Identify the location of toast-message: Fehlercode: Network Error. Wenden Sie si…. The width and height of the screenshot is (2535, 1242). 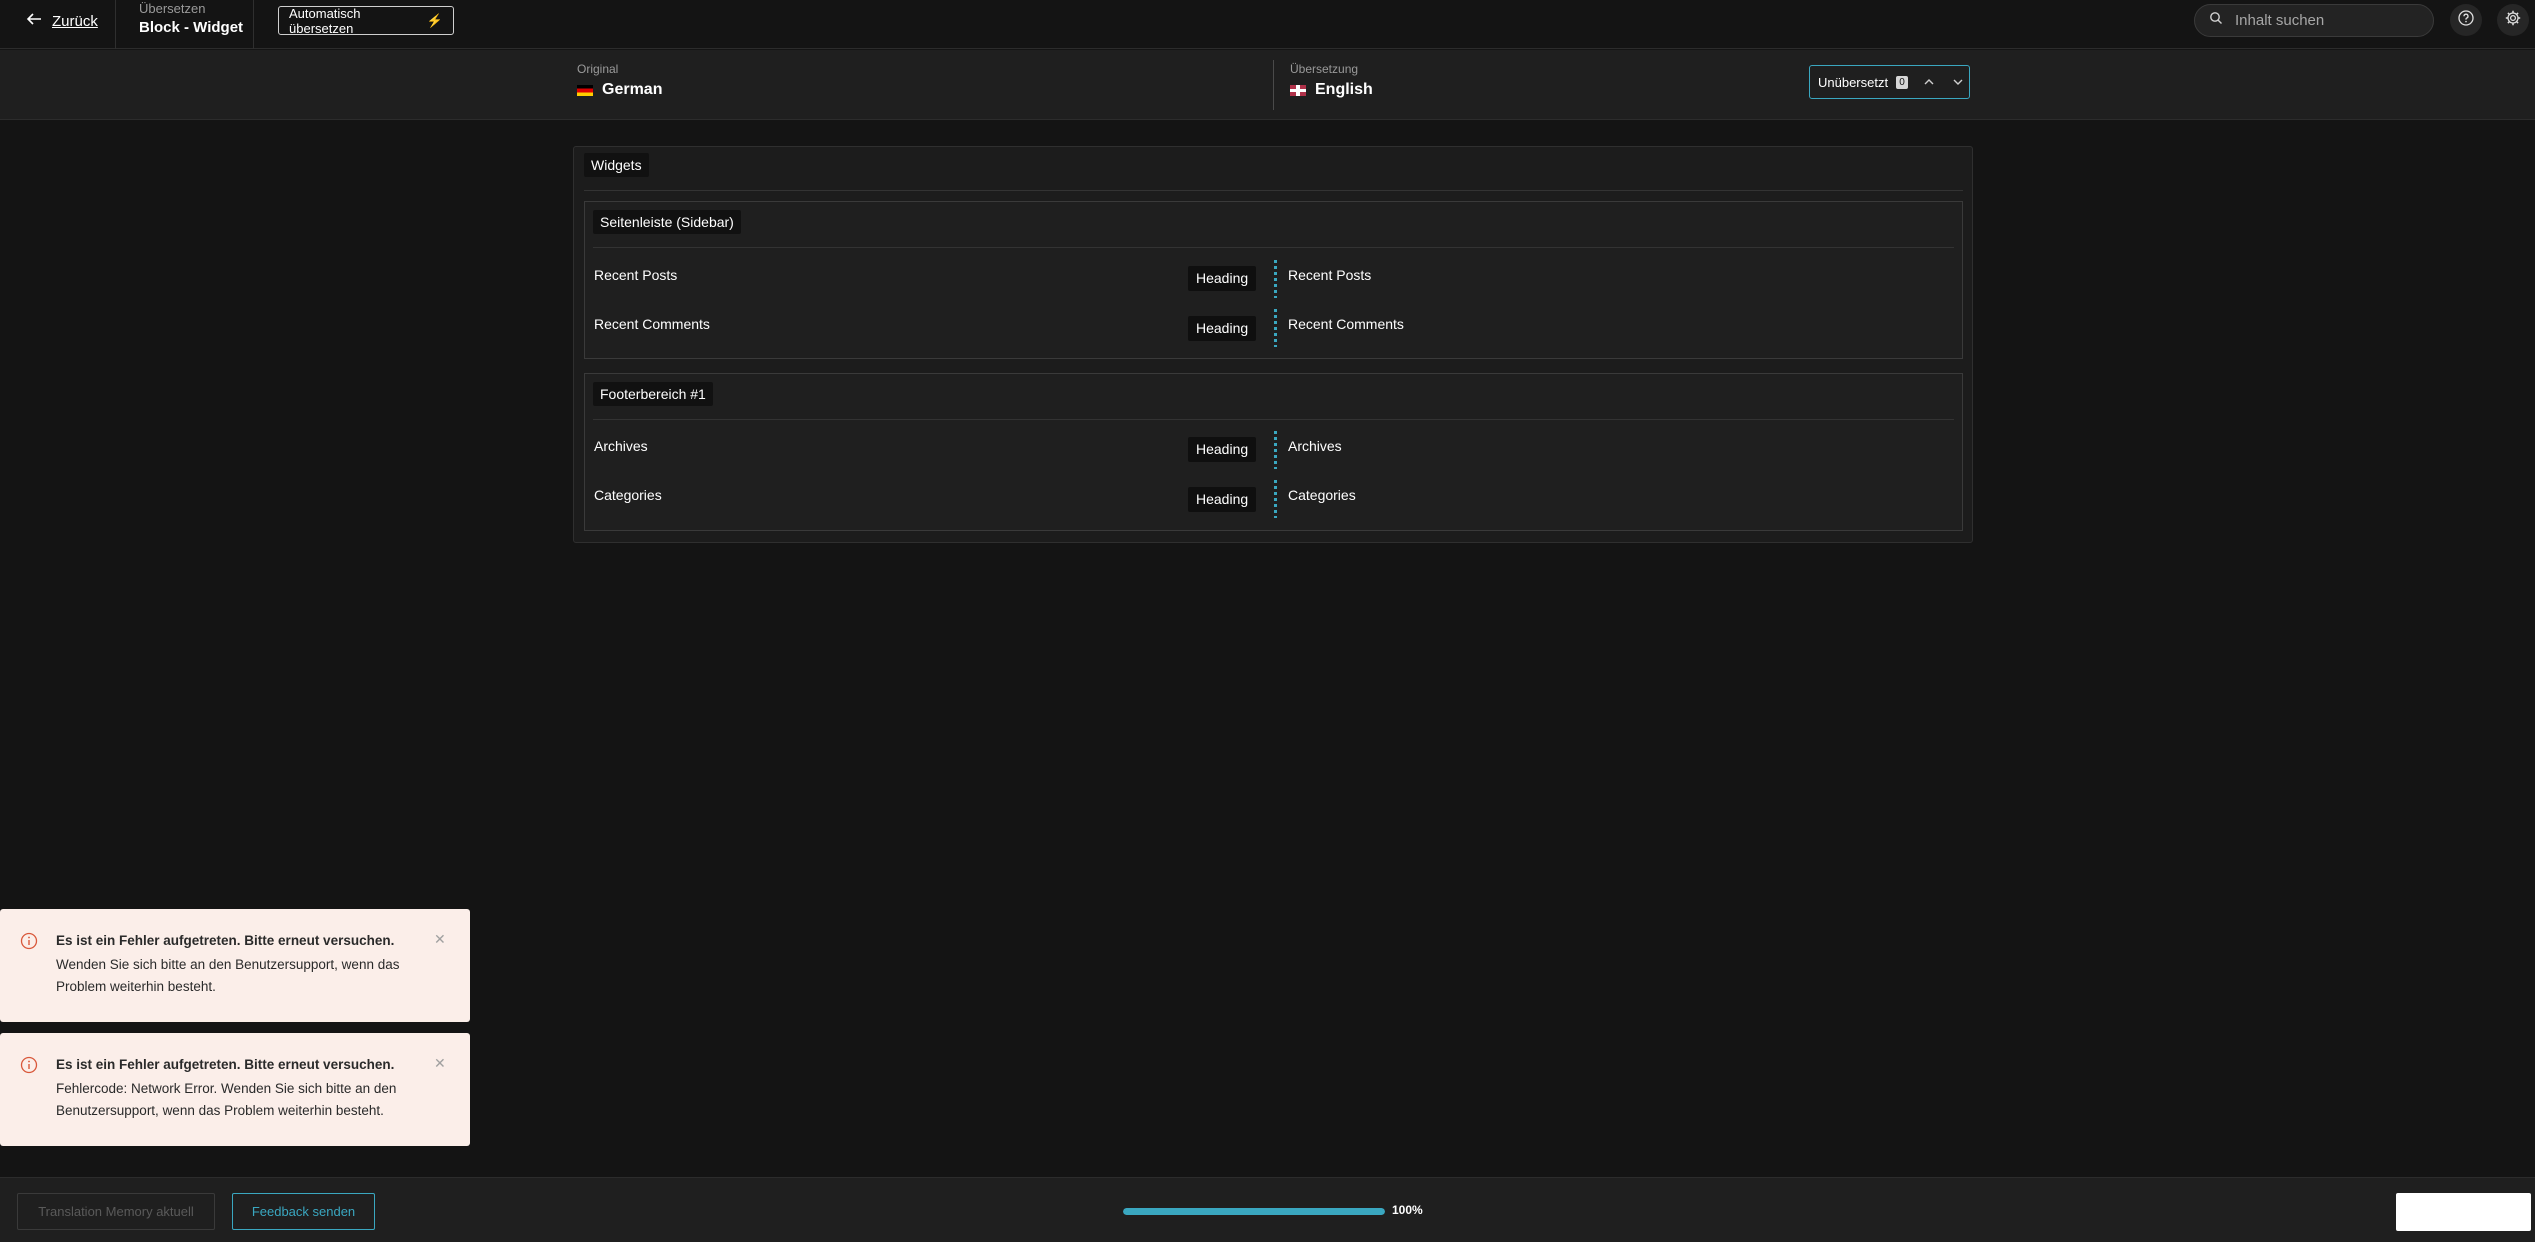
(226, 1099).